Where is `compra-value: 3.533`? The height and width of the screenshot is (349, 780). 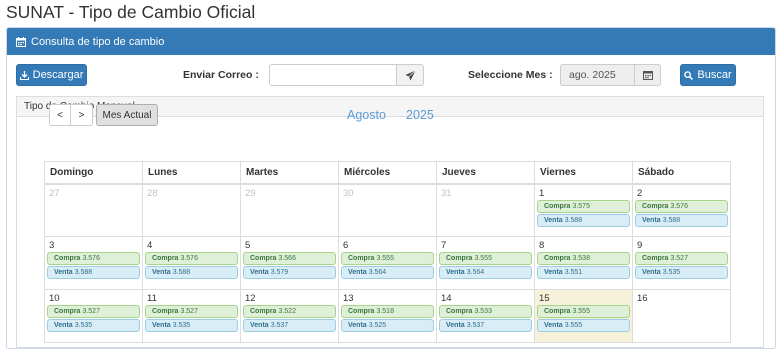
compra-value: 3.533 is located at coordinates (483, 311).